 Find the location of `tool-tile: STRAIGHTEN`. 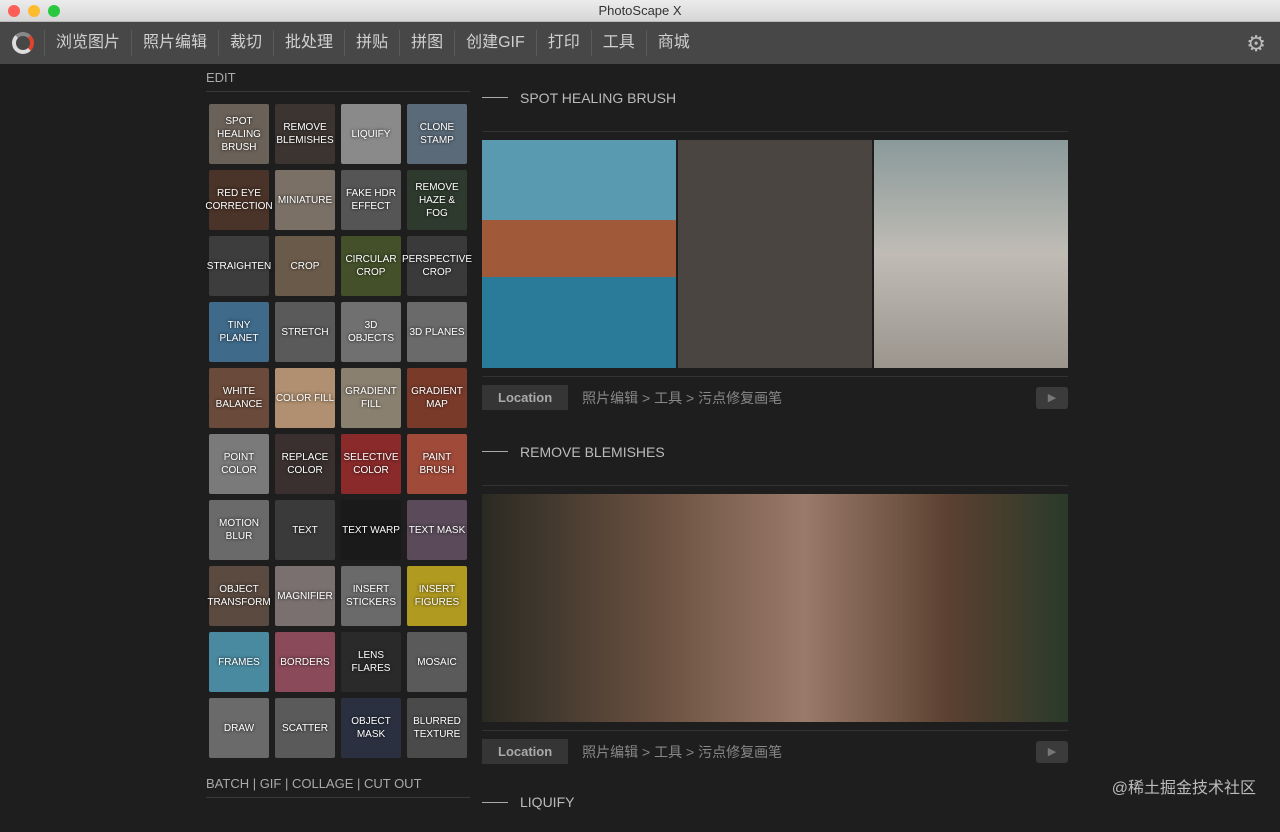

tool-tile: STRAIGHTEN is located at coordinates (239, 266).